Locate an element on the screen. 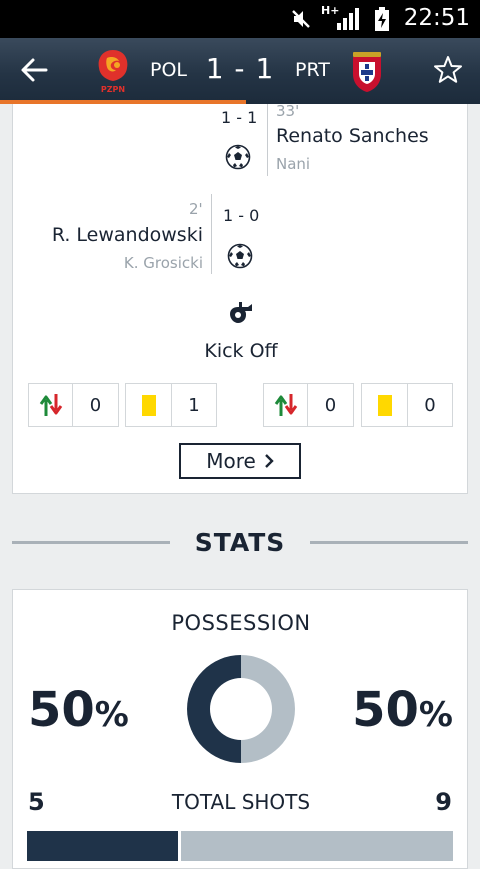 The image size is (480, 869). portugal-crest-icon is located at coordinates (367, 72).